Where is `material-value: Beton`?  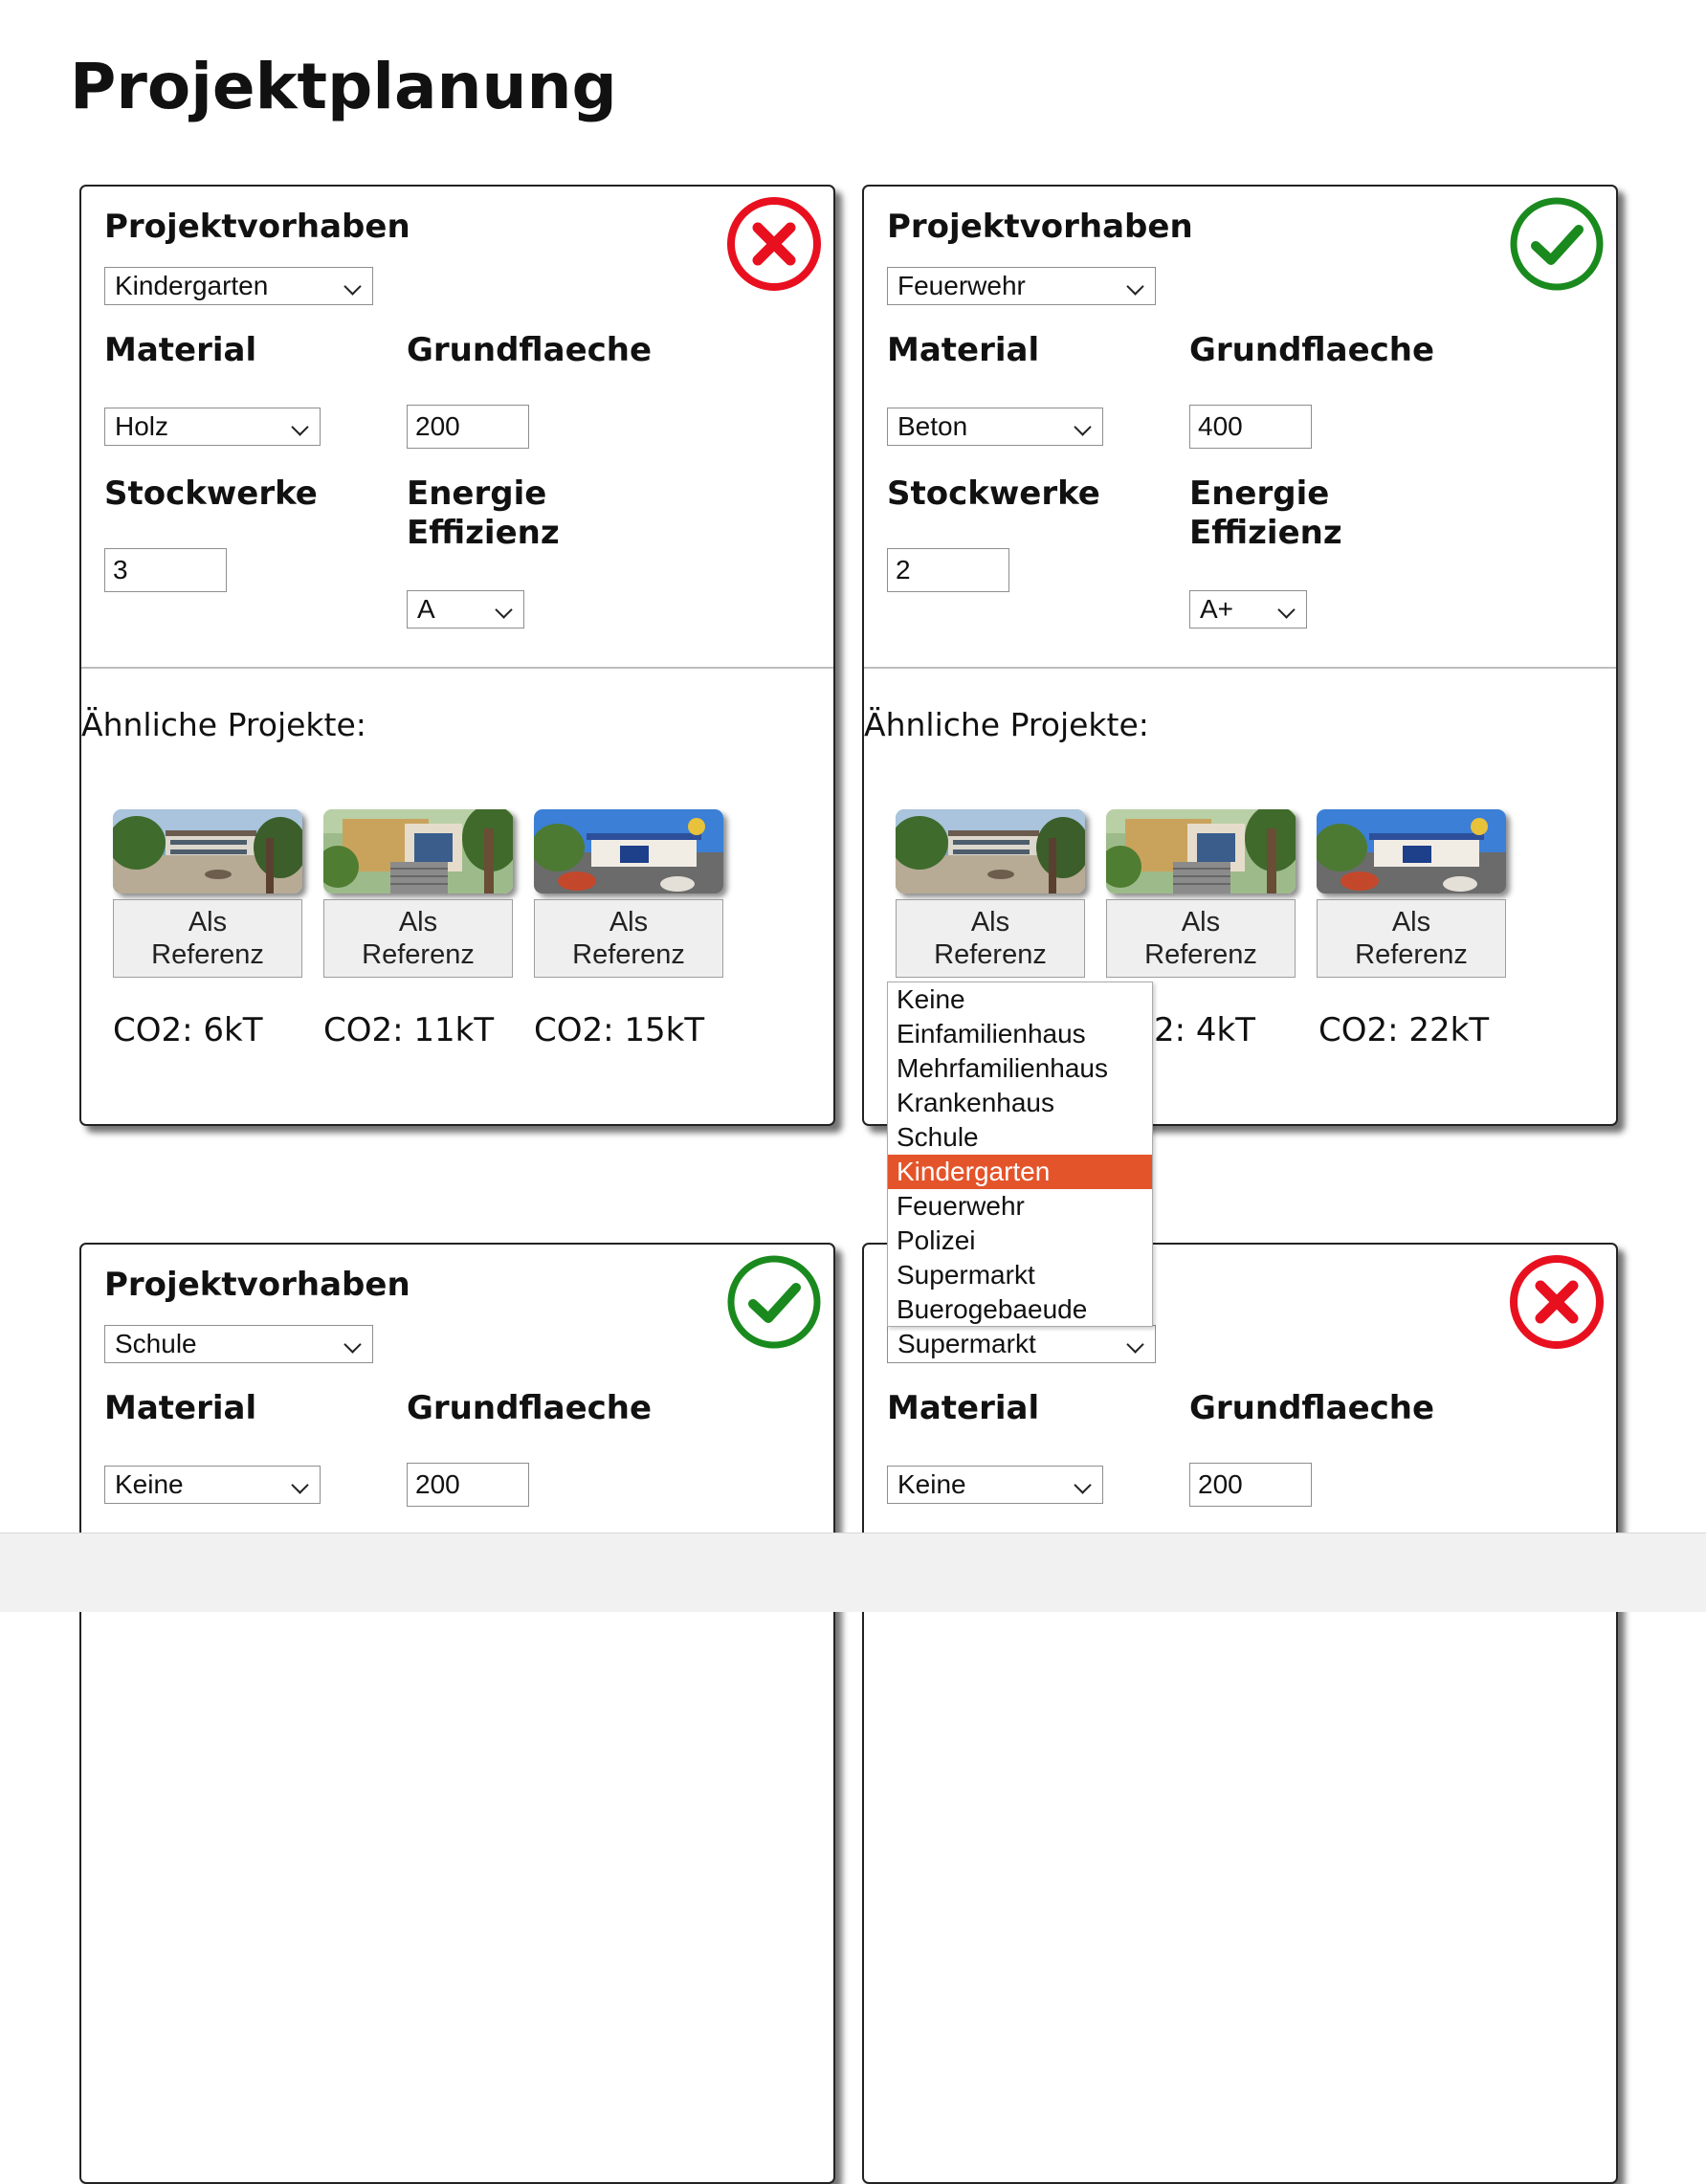 material-value: Beton is located at coordinates (932, 426).